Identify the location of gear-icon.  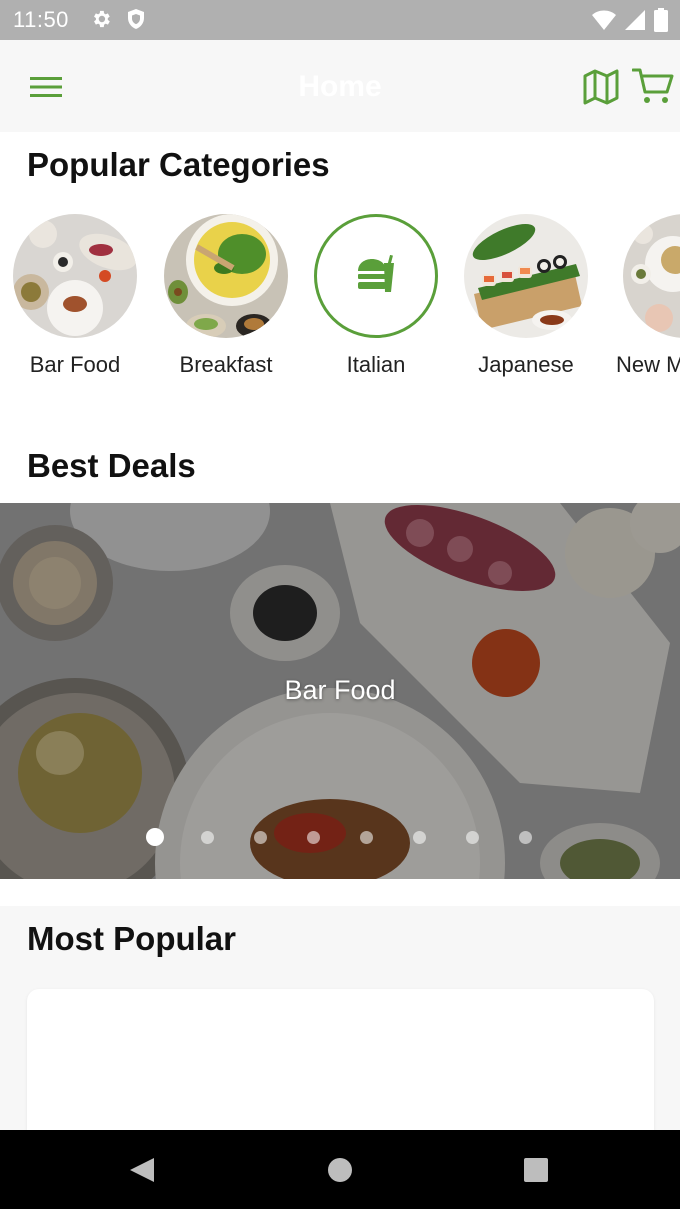
(101, 21).